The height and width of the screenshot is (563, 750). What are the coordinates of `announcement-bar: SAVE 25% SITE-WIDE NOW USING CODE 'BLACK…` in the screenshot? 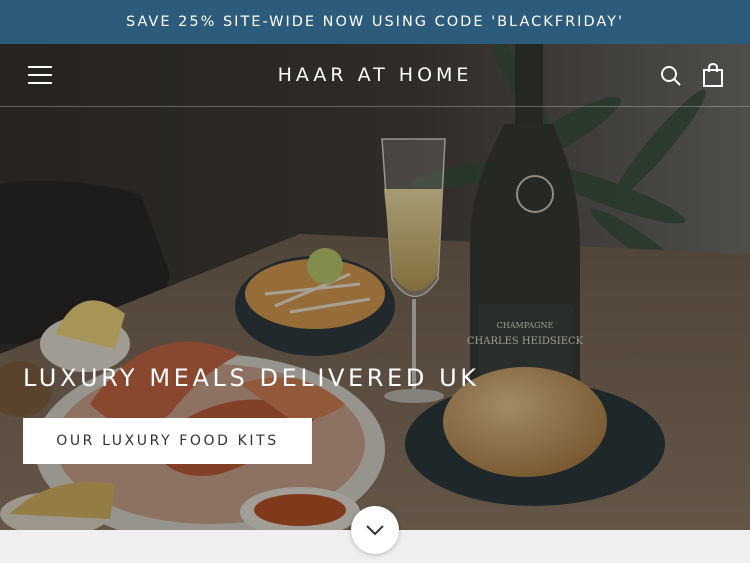 It's located at (375, 22).